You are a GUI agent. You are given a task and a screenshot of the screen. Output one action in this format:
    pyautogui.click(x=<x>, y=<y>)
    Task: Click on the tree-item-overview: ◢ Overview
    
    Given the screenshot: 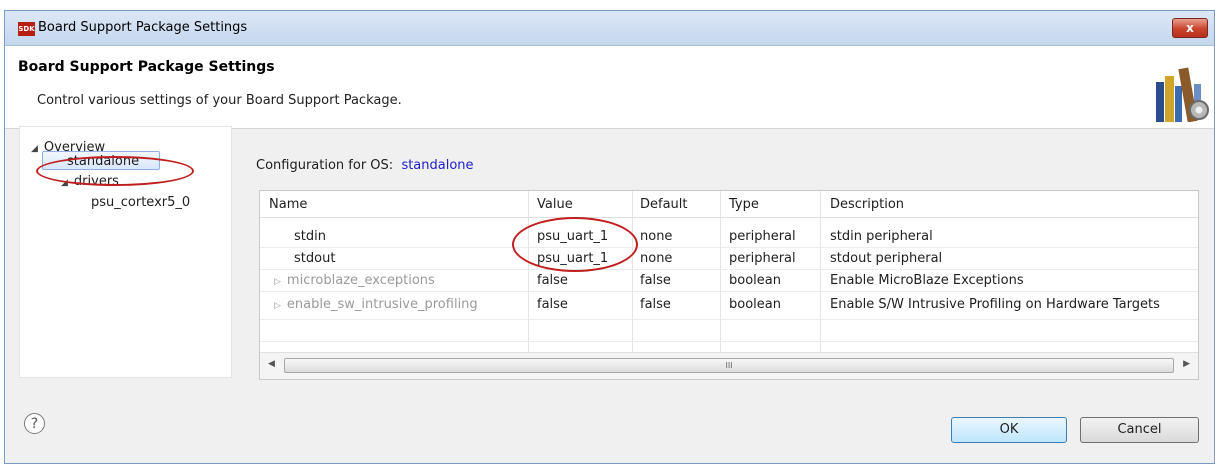 What is the action you would take?
    pyautogui.click(x=68, y=147)
    